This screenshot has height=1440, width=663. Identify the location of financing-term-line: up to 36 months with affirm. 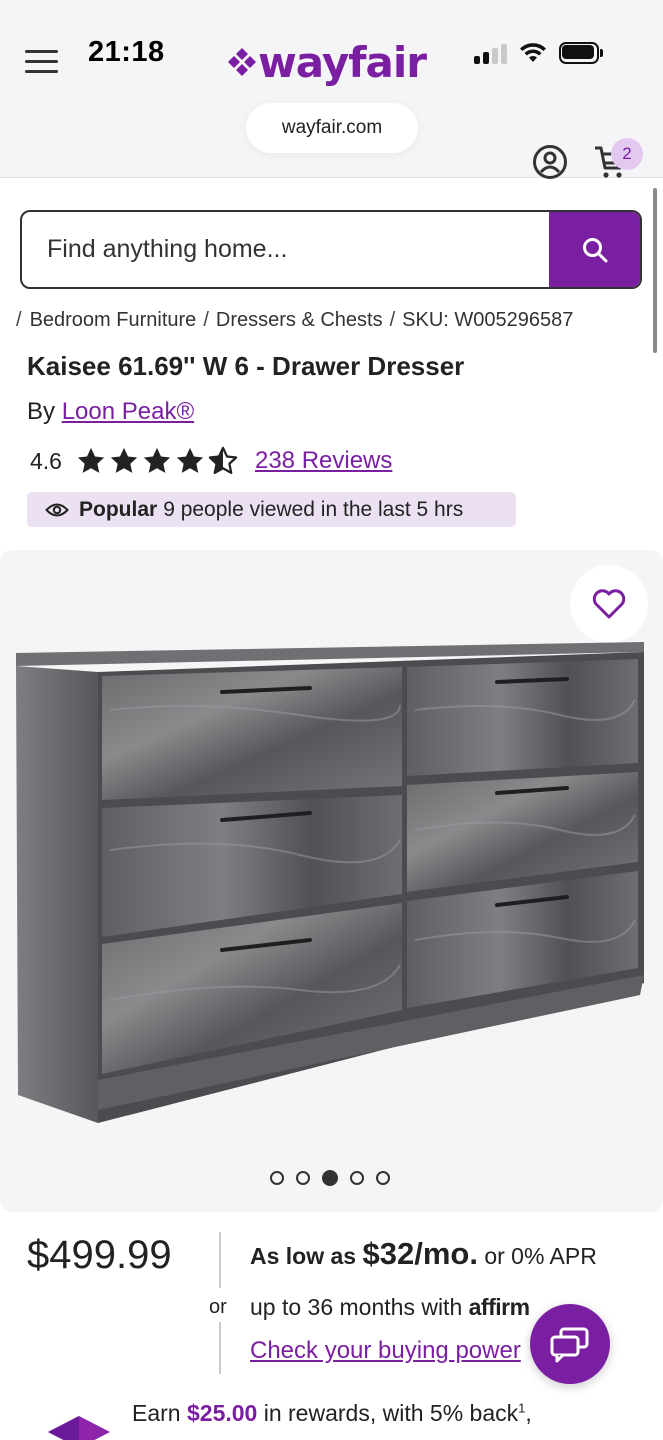
(390, 1307).